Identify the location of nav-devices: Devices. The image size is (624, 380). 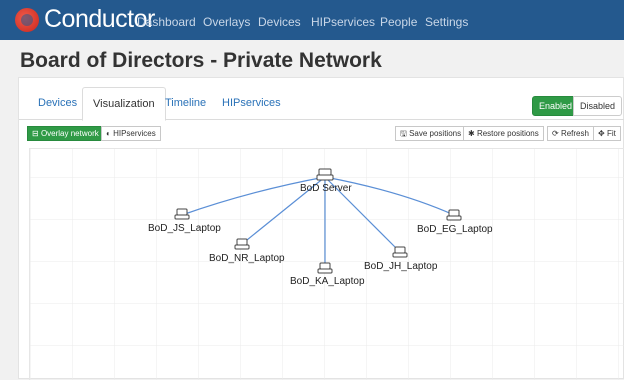
(279, 22).